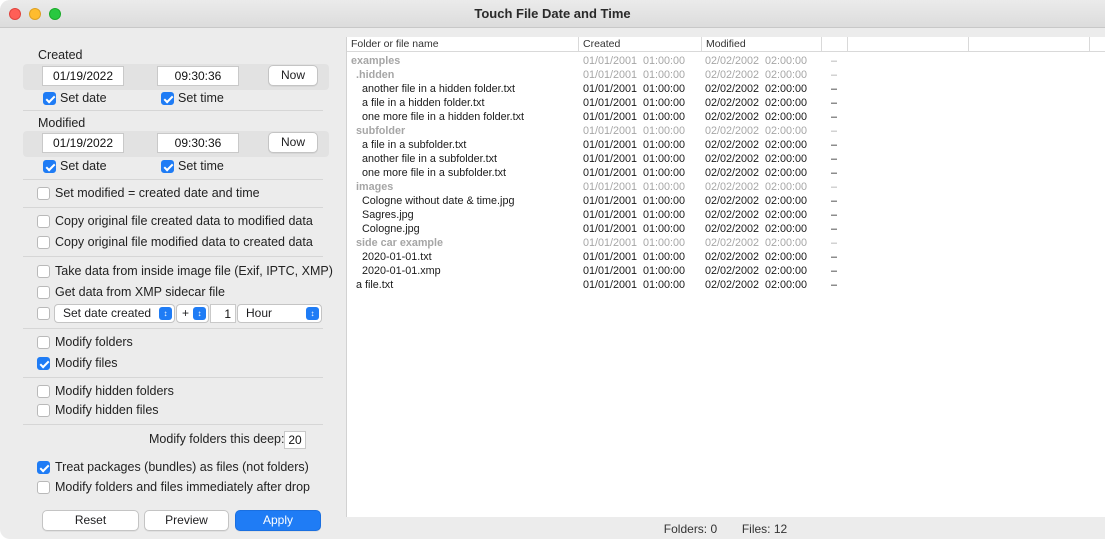 The image size is (1105, 539). Describe the element at coordinates (43, 271) in the screenshot. I see `take-from-image-checkbox` at that location.